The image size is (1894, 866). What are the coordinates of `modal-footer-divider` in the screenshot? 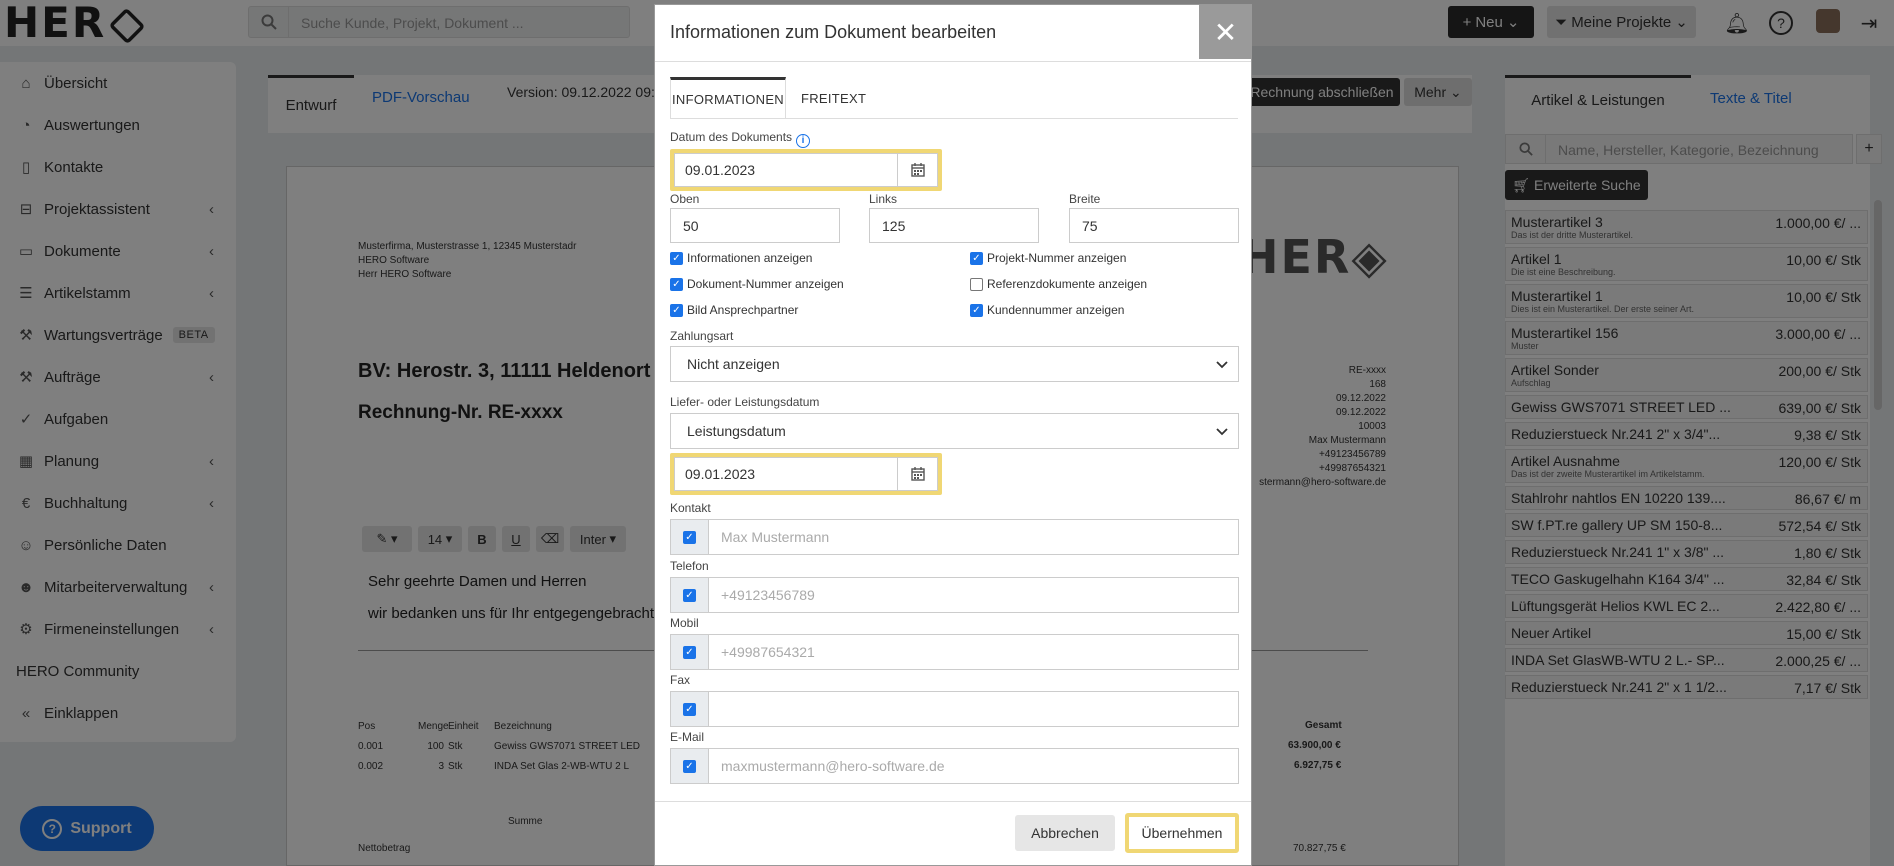 It's located at (953, 801).